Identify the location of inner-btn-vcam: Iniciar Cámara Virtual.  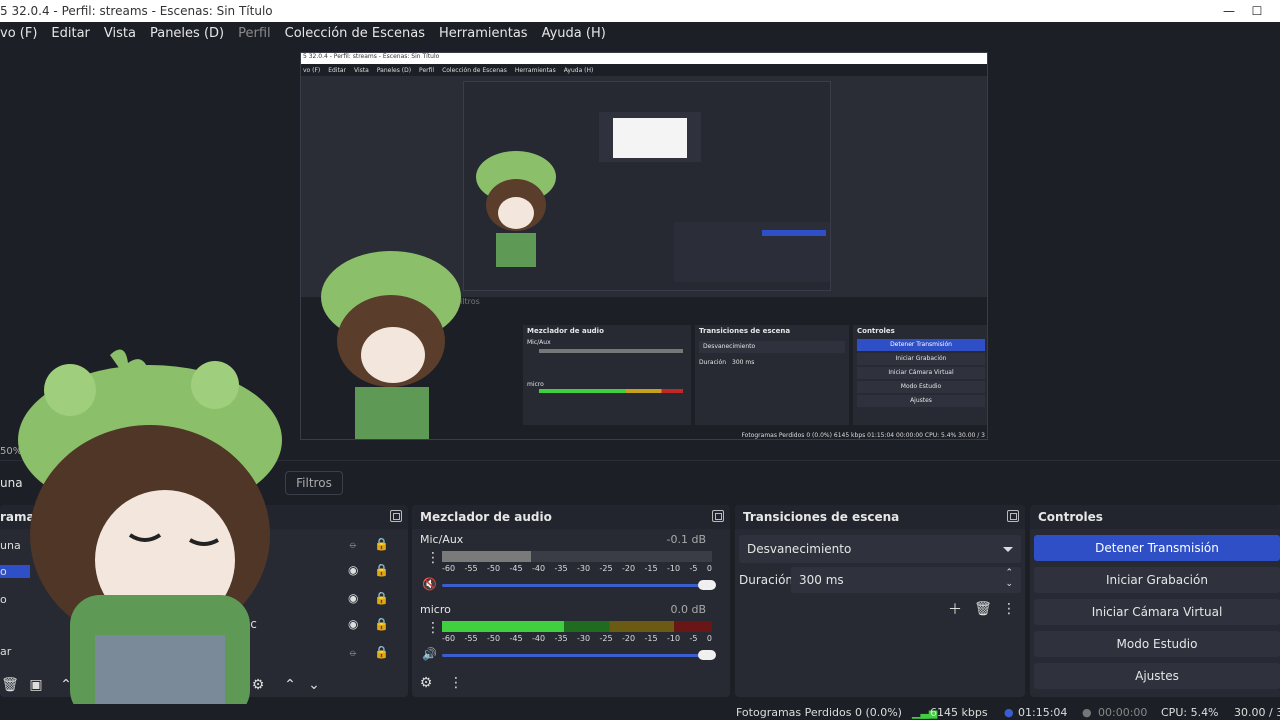
(921, 373).